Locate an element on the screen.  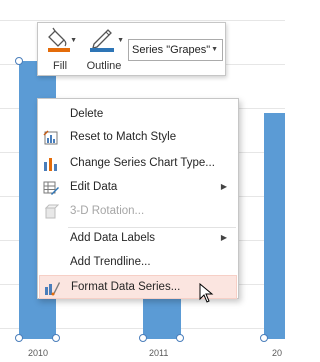
series-bar is located at coordinates (274, 226).